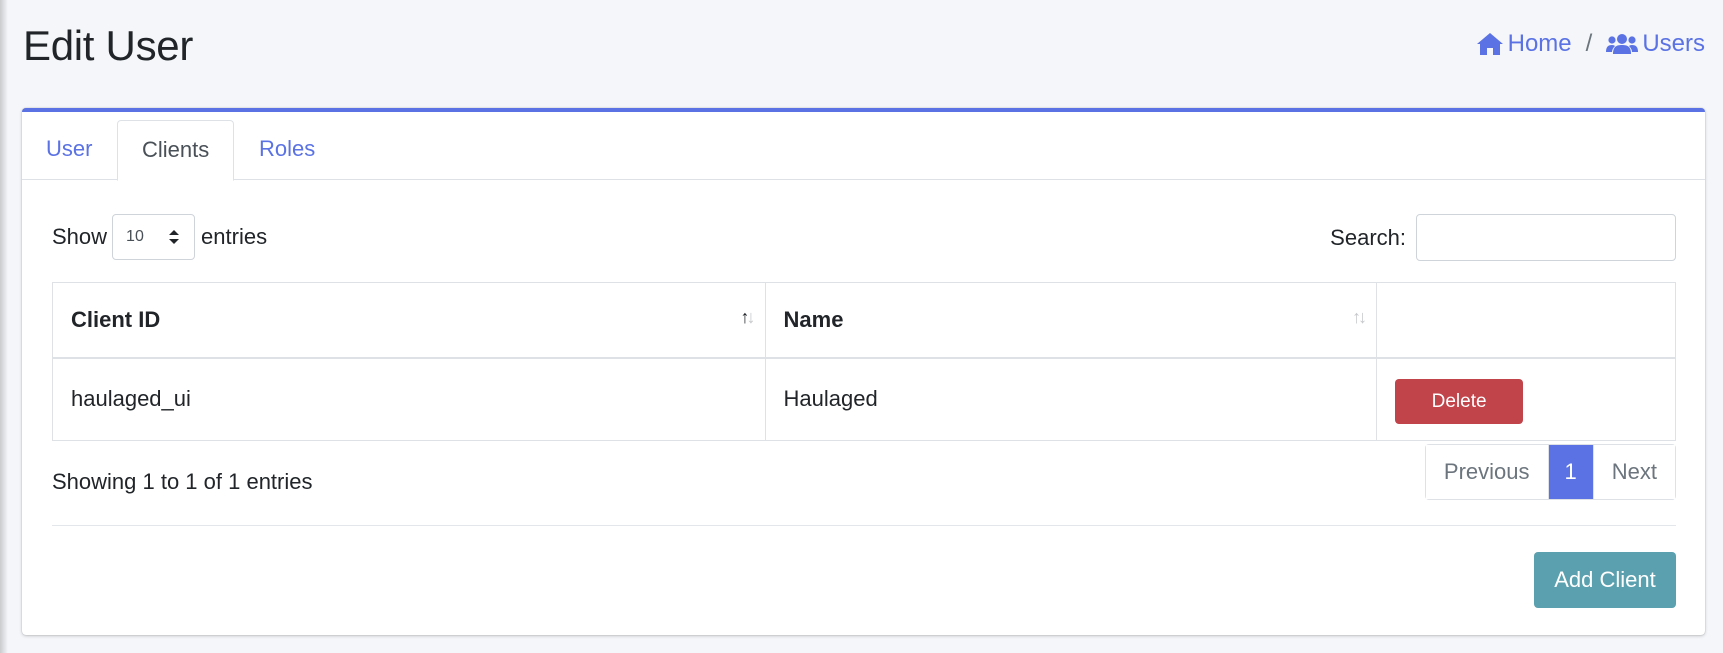  What do you see at coordinates (1526, 320) in the screenshot?
I see `column-header-actions` at bounding box center [1526, 320].